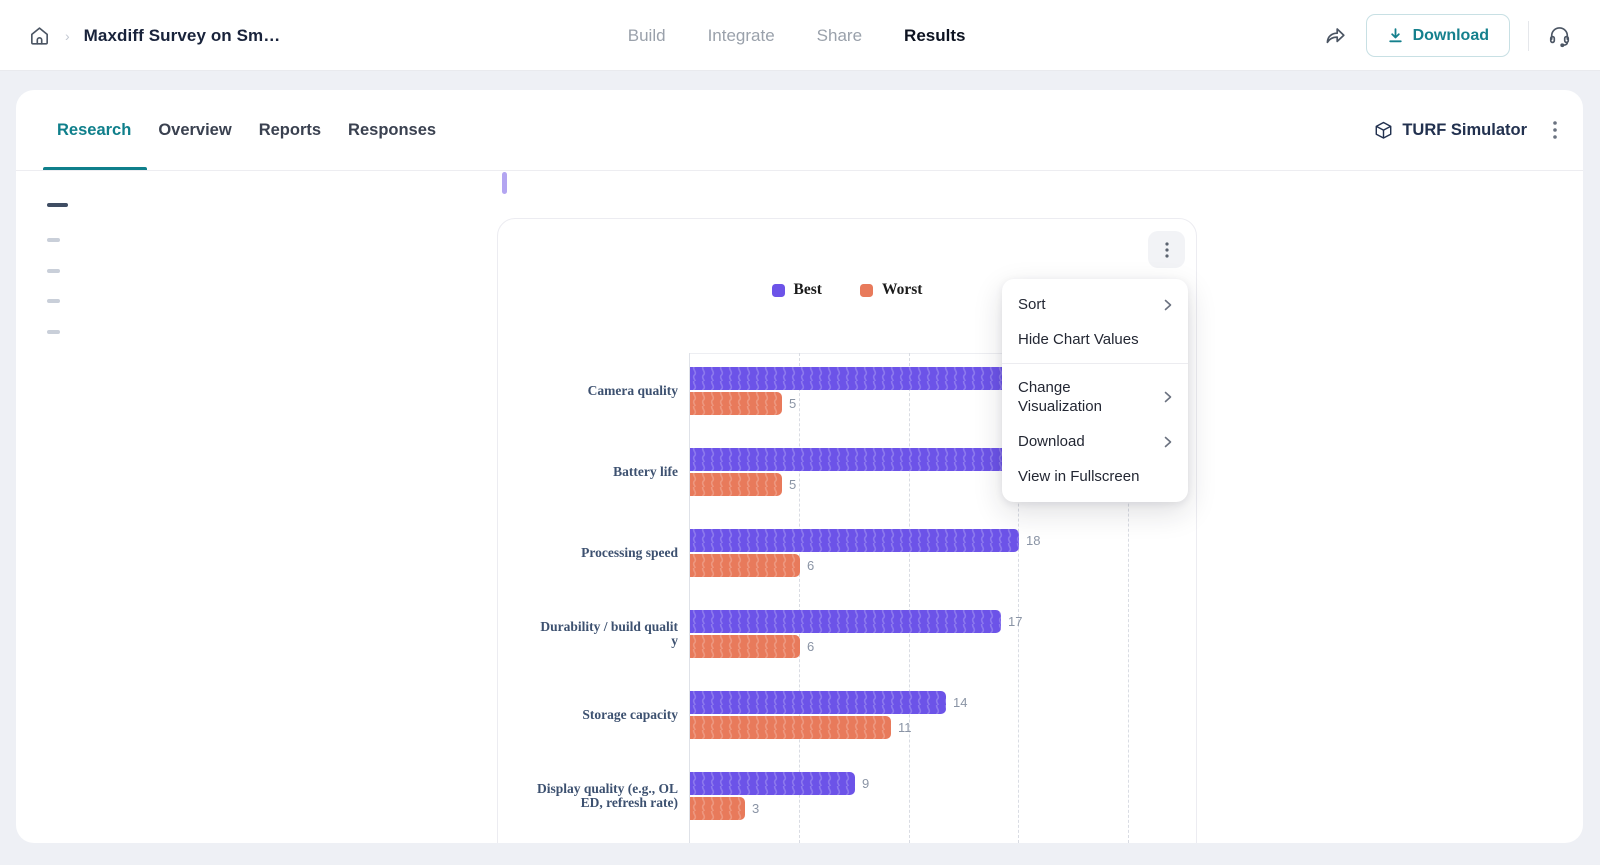 The image size is (1600, 865). I want to click on main-nav: Build Integrate Share Results, so click(797, 35).